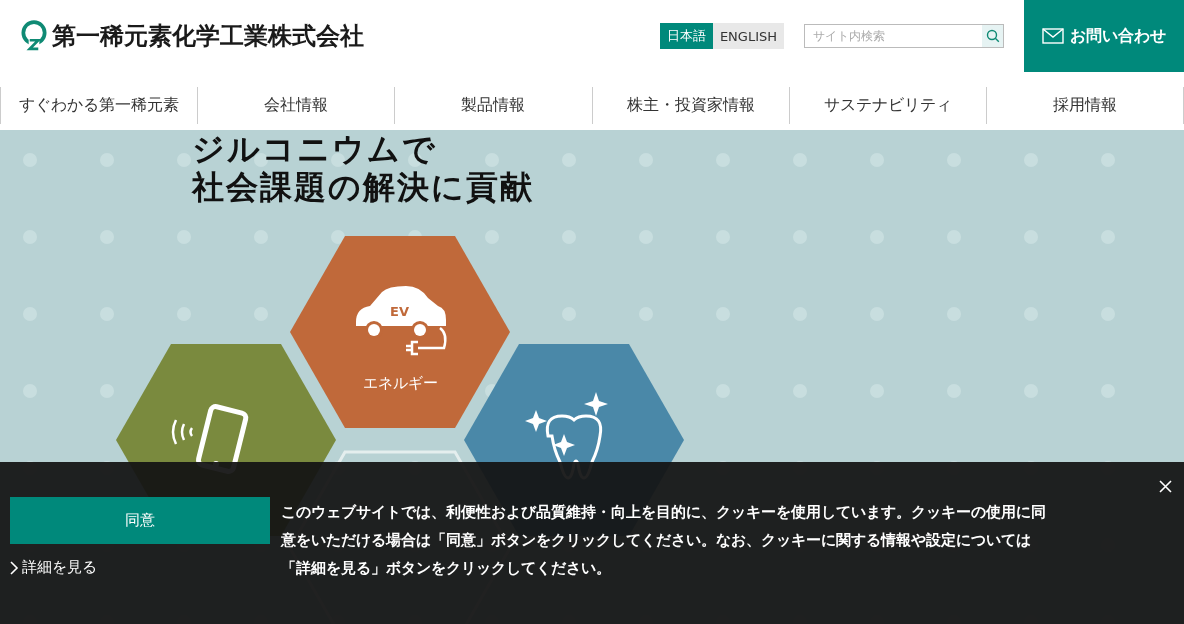  What do you see at coordinates (140, 567) in the screenshot?
I see `details-link: 詳細を見る` at bounding box center [140, 567].